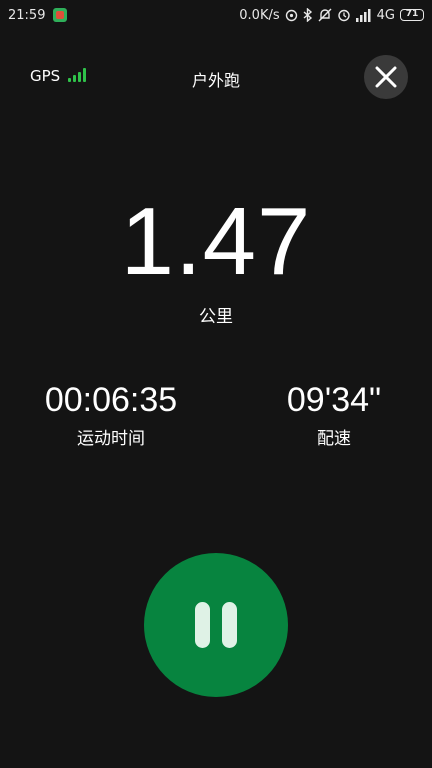 Image resolution: width=432 pixels, height=768 pixels. I want to click on hotspot-icon, so click(291, 15).